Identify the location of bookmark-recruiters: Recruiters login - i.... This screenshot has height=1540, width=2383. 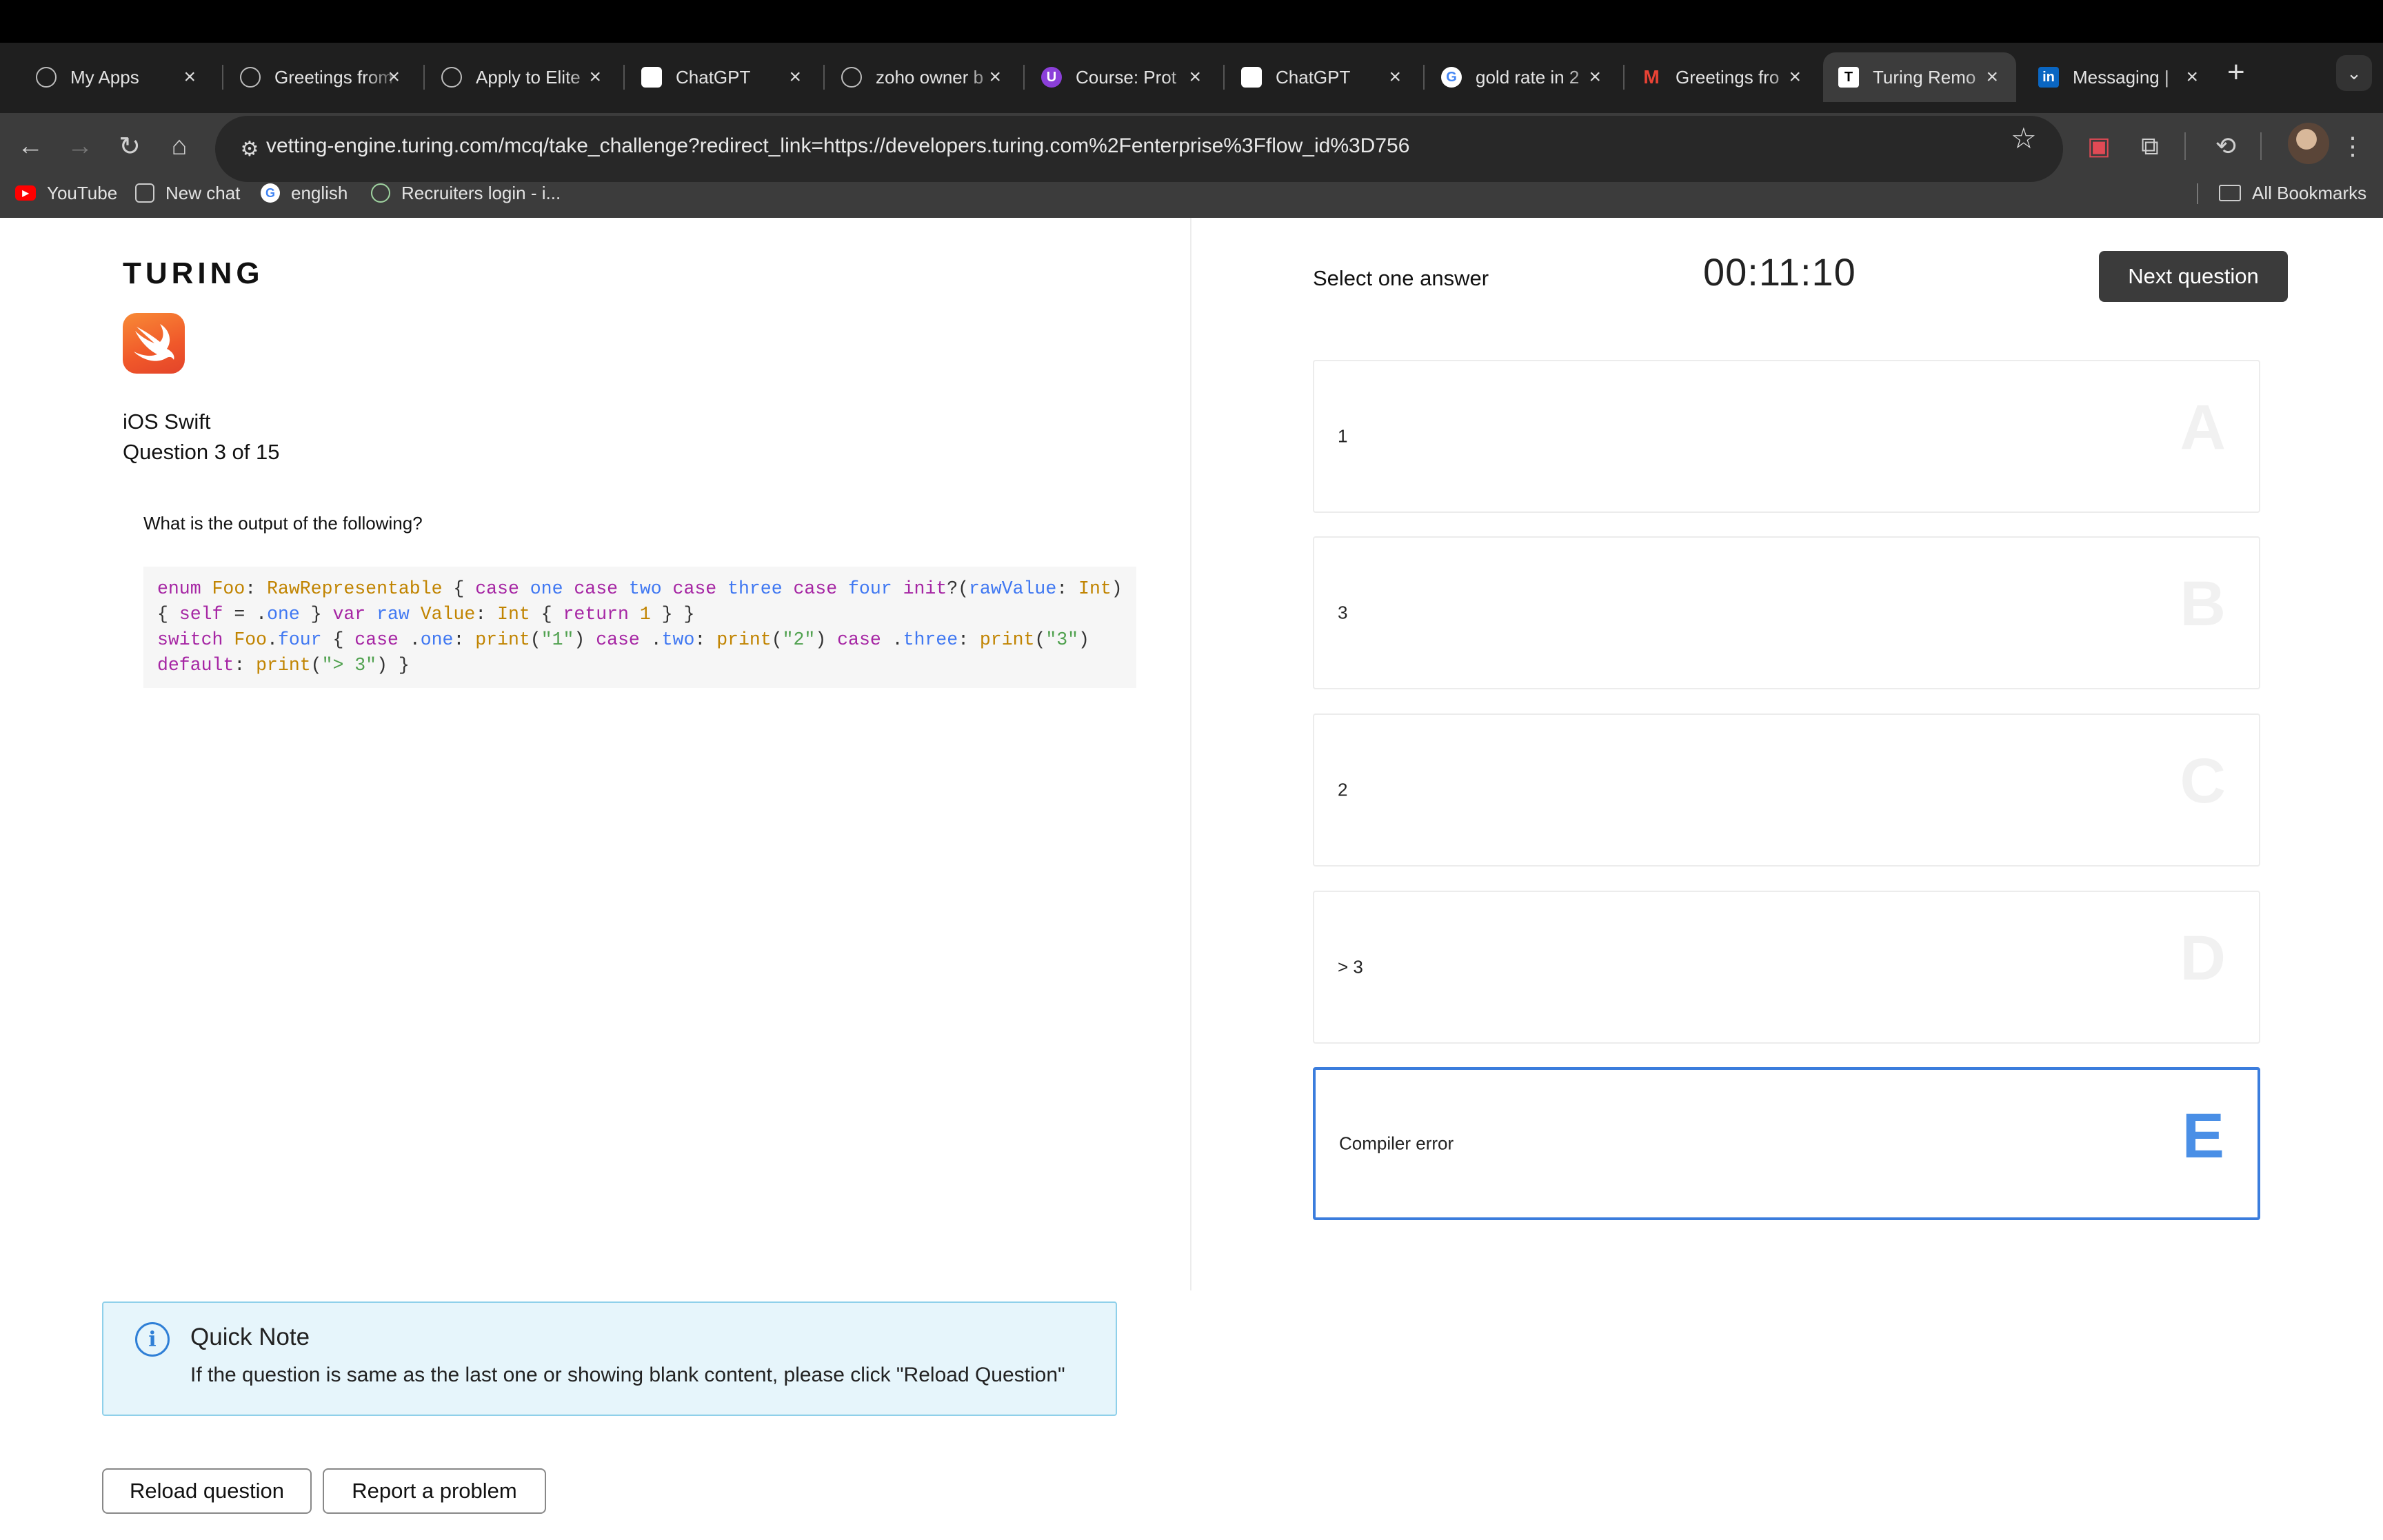
(466, 193).